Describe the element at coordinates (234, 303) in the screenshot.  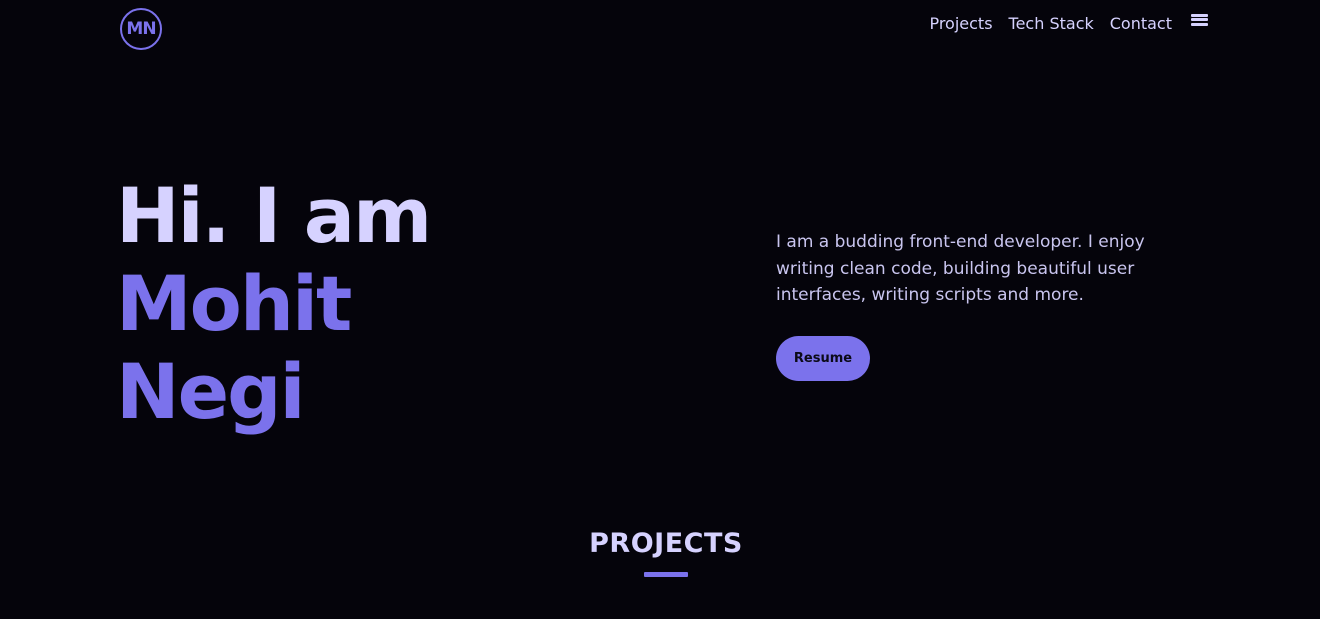
I see `hero-first-name: Mohit` at that location.